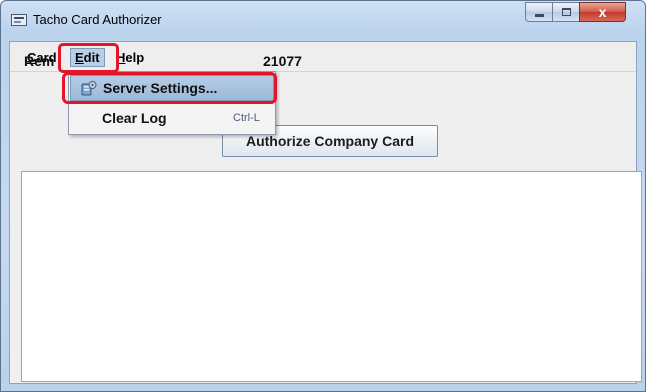 The width and height of the screenshot is (646, 392). What do you see at coordinates (169, 88) in the screenshot?
I see `server-settings-annotation-outline` at bounding box center [169, 88].